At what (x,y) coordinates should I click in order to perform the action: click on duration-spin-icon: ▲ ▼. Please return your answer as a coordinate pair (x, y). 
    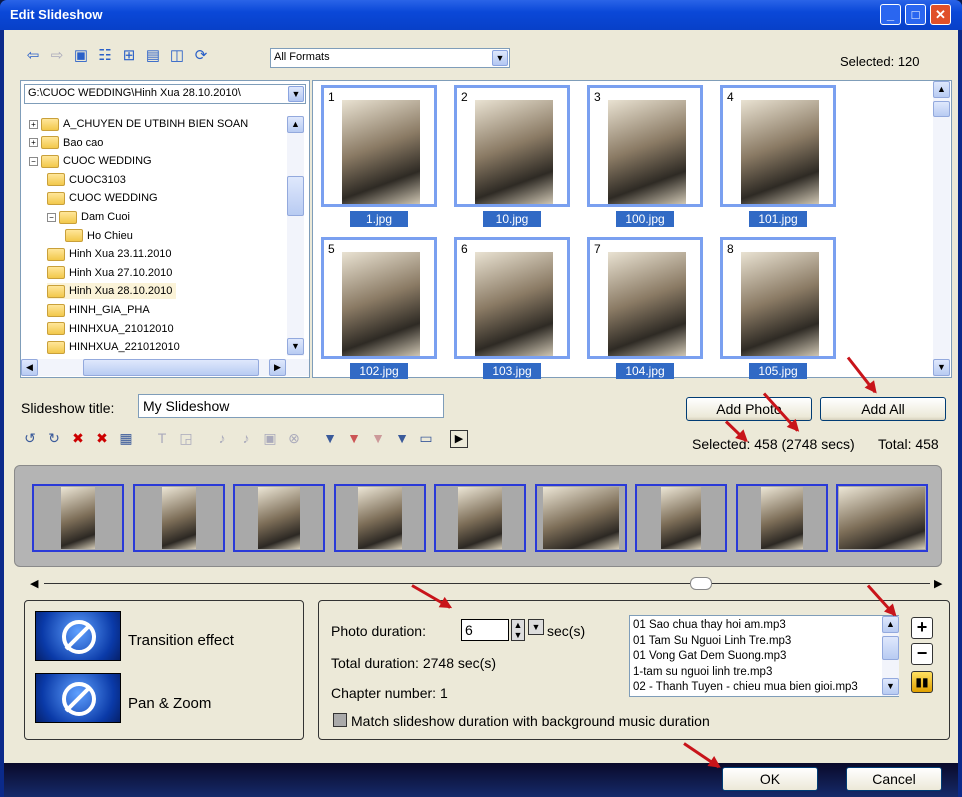
    Looking at the image, I should click on (518, 630).